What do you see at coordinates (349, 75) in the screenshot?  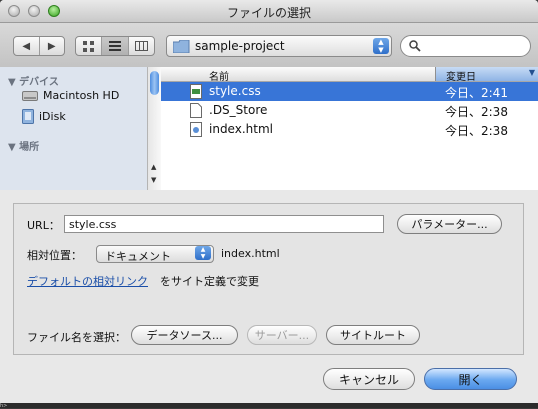 I see `file-list-header: 名前 変更日 ▼` at bounding box center [349, 75].